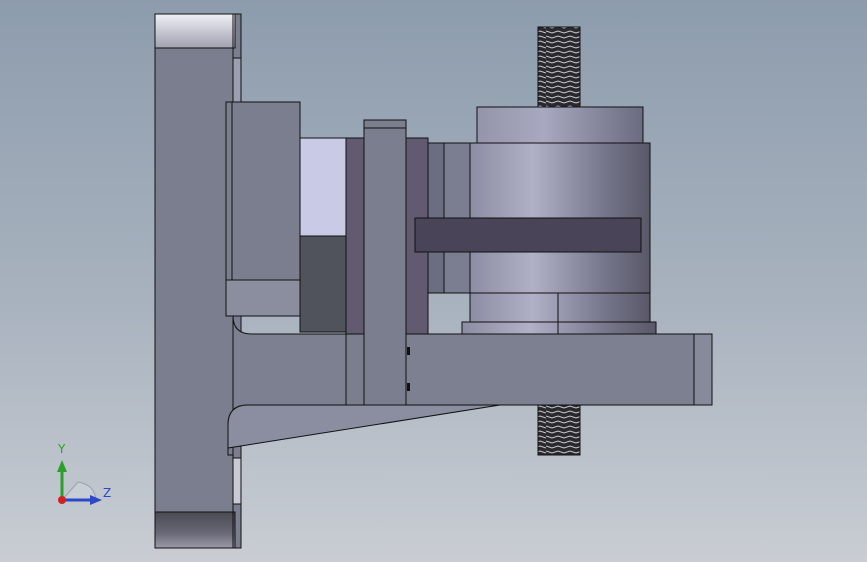 This screenshot has height=562, width=867. Describe the element at coordinates (62, 500) in the screenshot. I see `x-axis-dot-icon` at that location.